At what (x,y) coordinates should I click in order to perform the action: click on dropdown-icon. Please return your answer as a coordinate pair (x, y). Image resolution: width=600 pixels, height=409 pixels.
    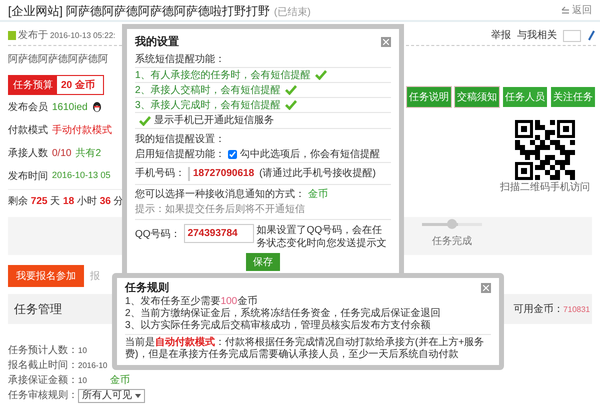
    Looking at the image, I should click on (138, 396).